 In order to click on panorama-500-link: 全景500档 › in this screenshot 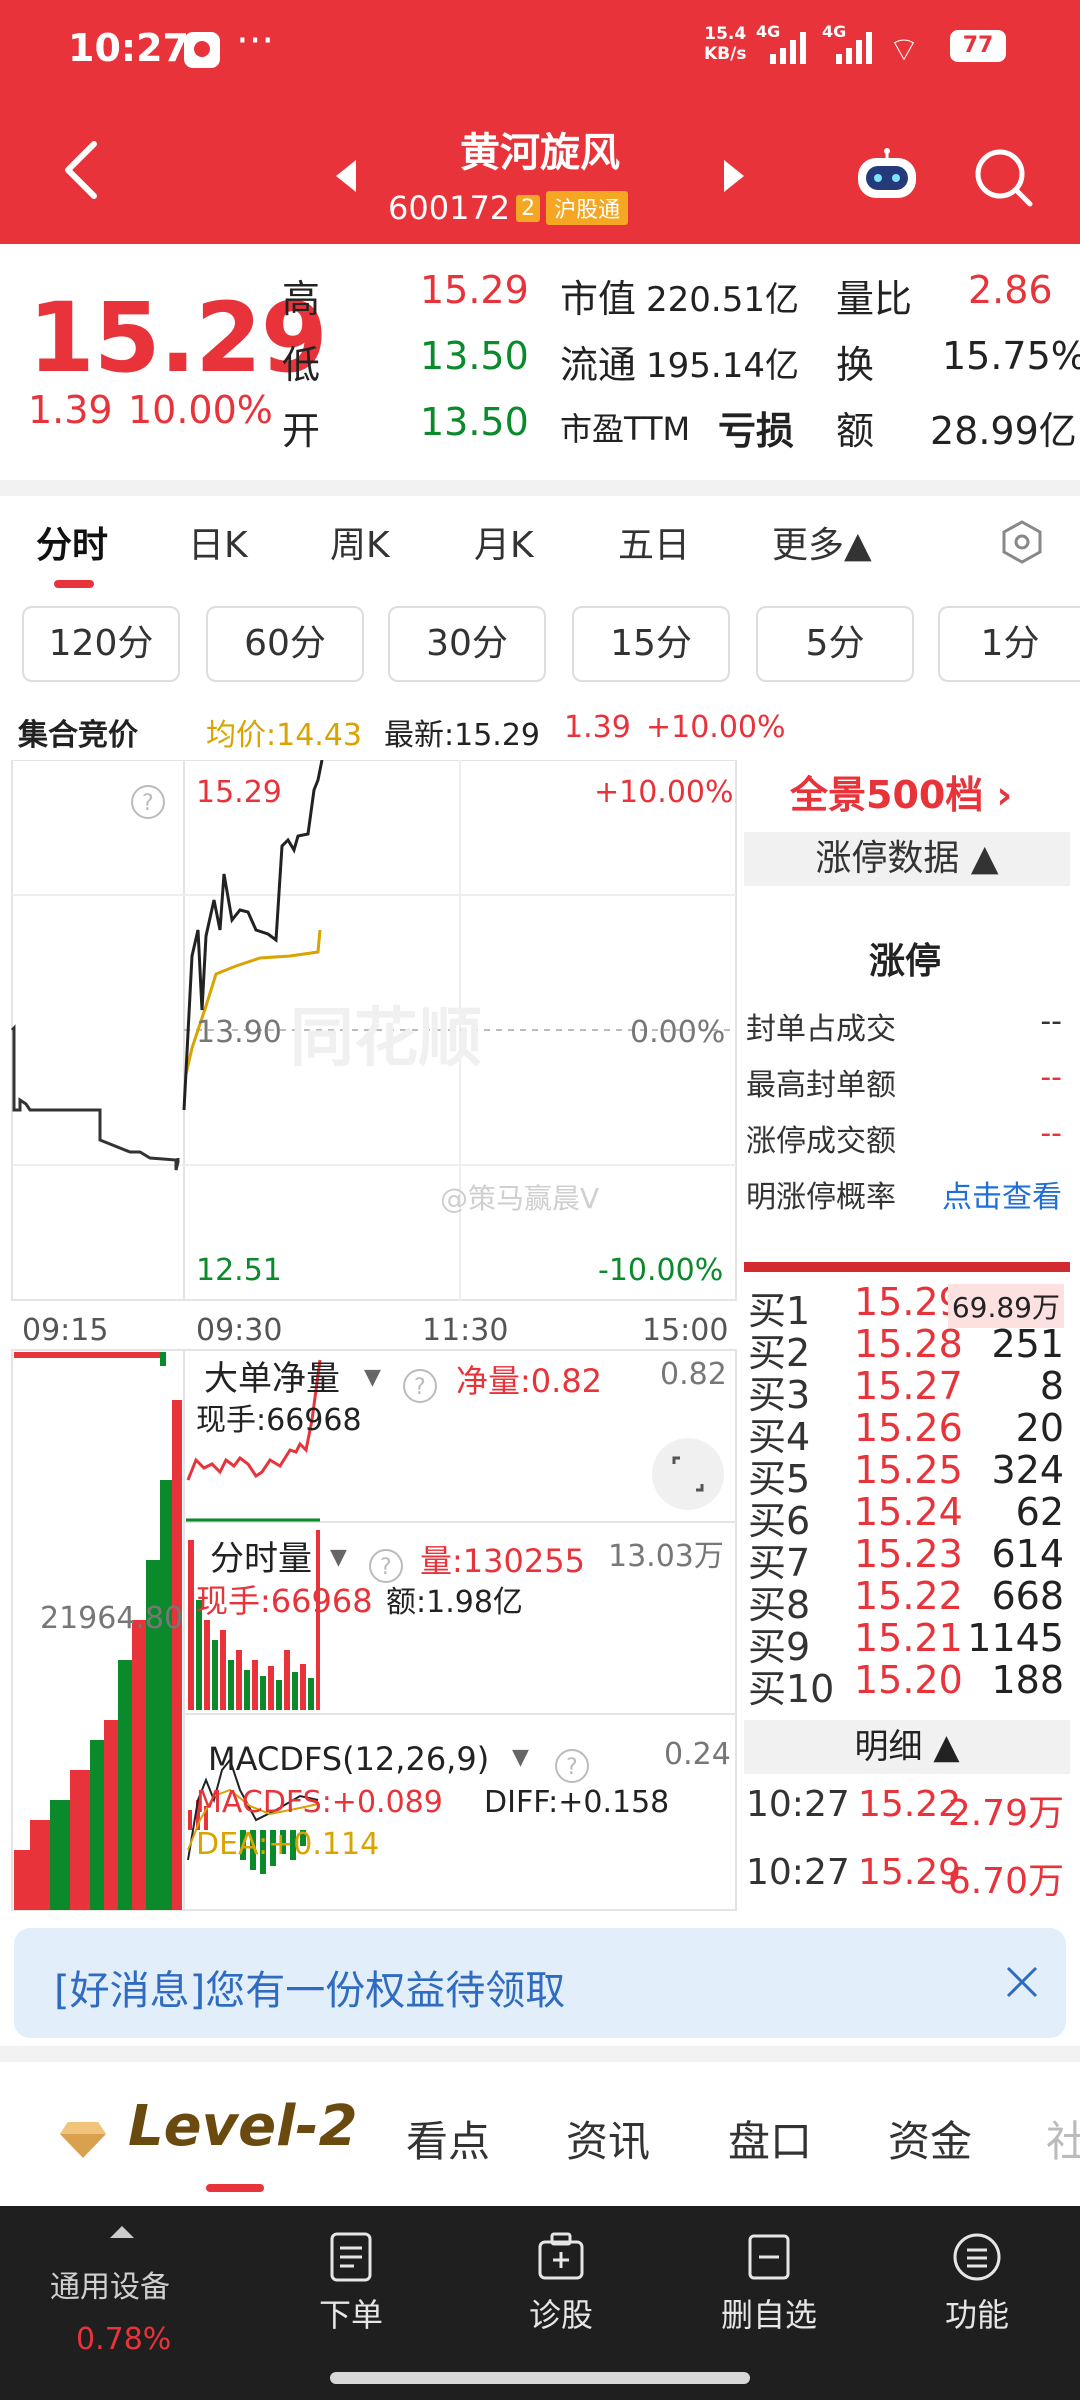, I will do `click(901, 791)`.